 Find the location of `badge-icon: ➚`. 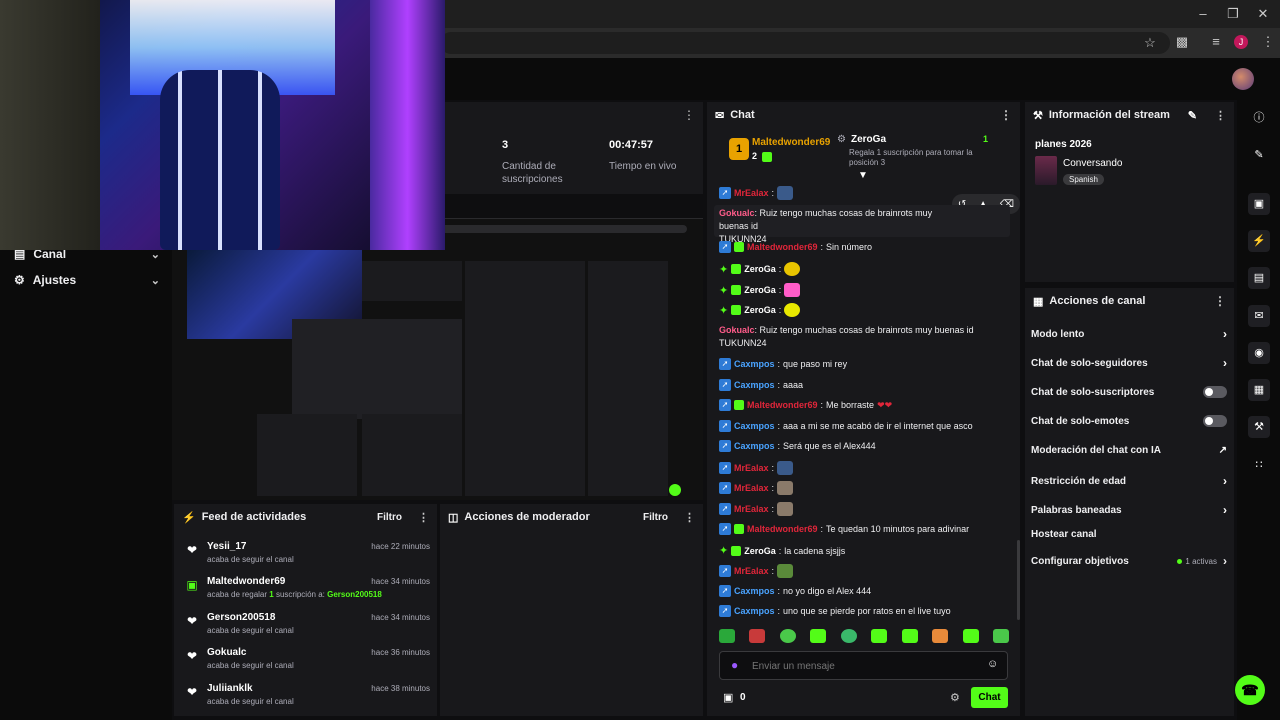

badge-icon: ➚ is located at coordinates (725, 247).